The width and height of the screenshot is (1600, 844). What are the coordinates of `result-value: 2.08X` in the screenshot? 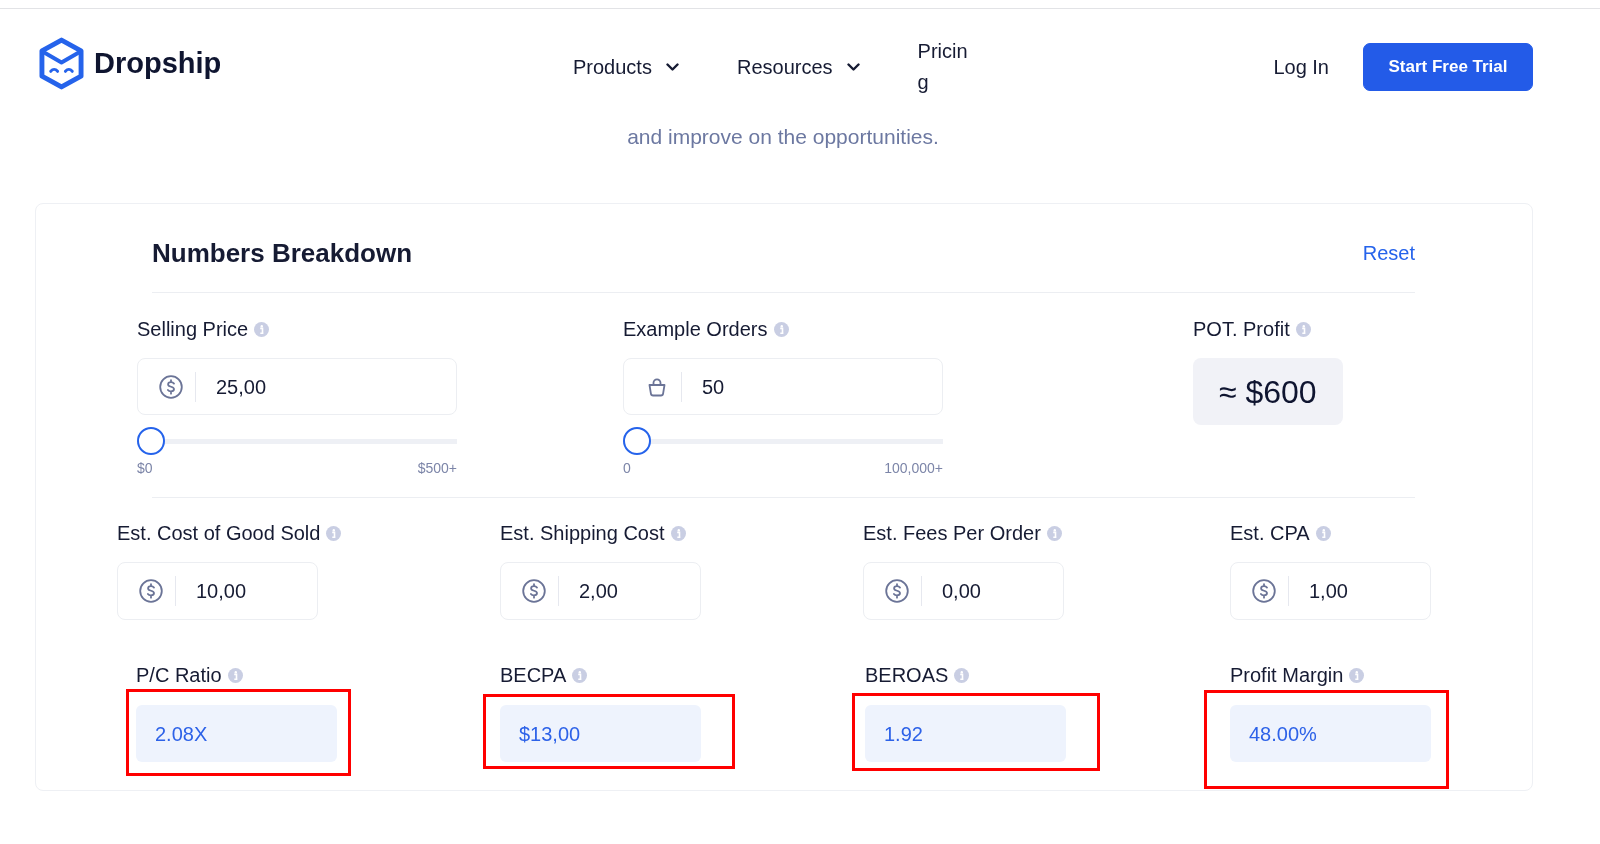 It's located at (236, 733).